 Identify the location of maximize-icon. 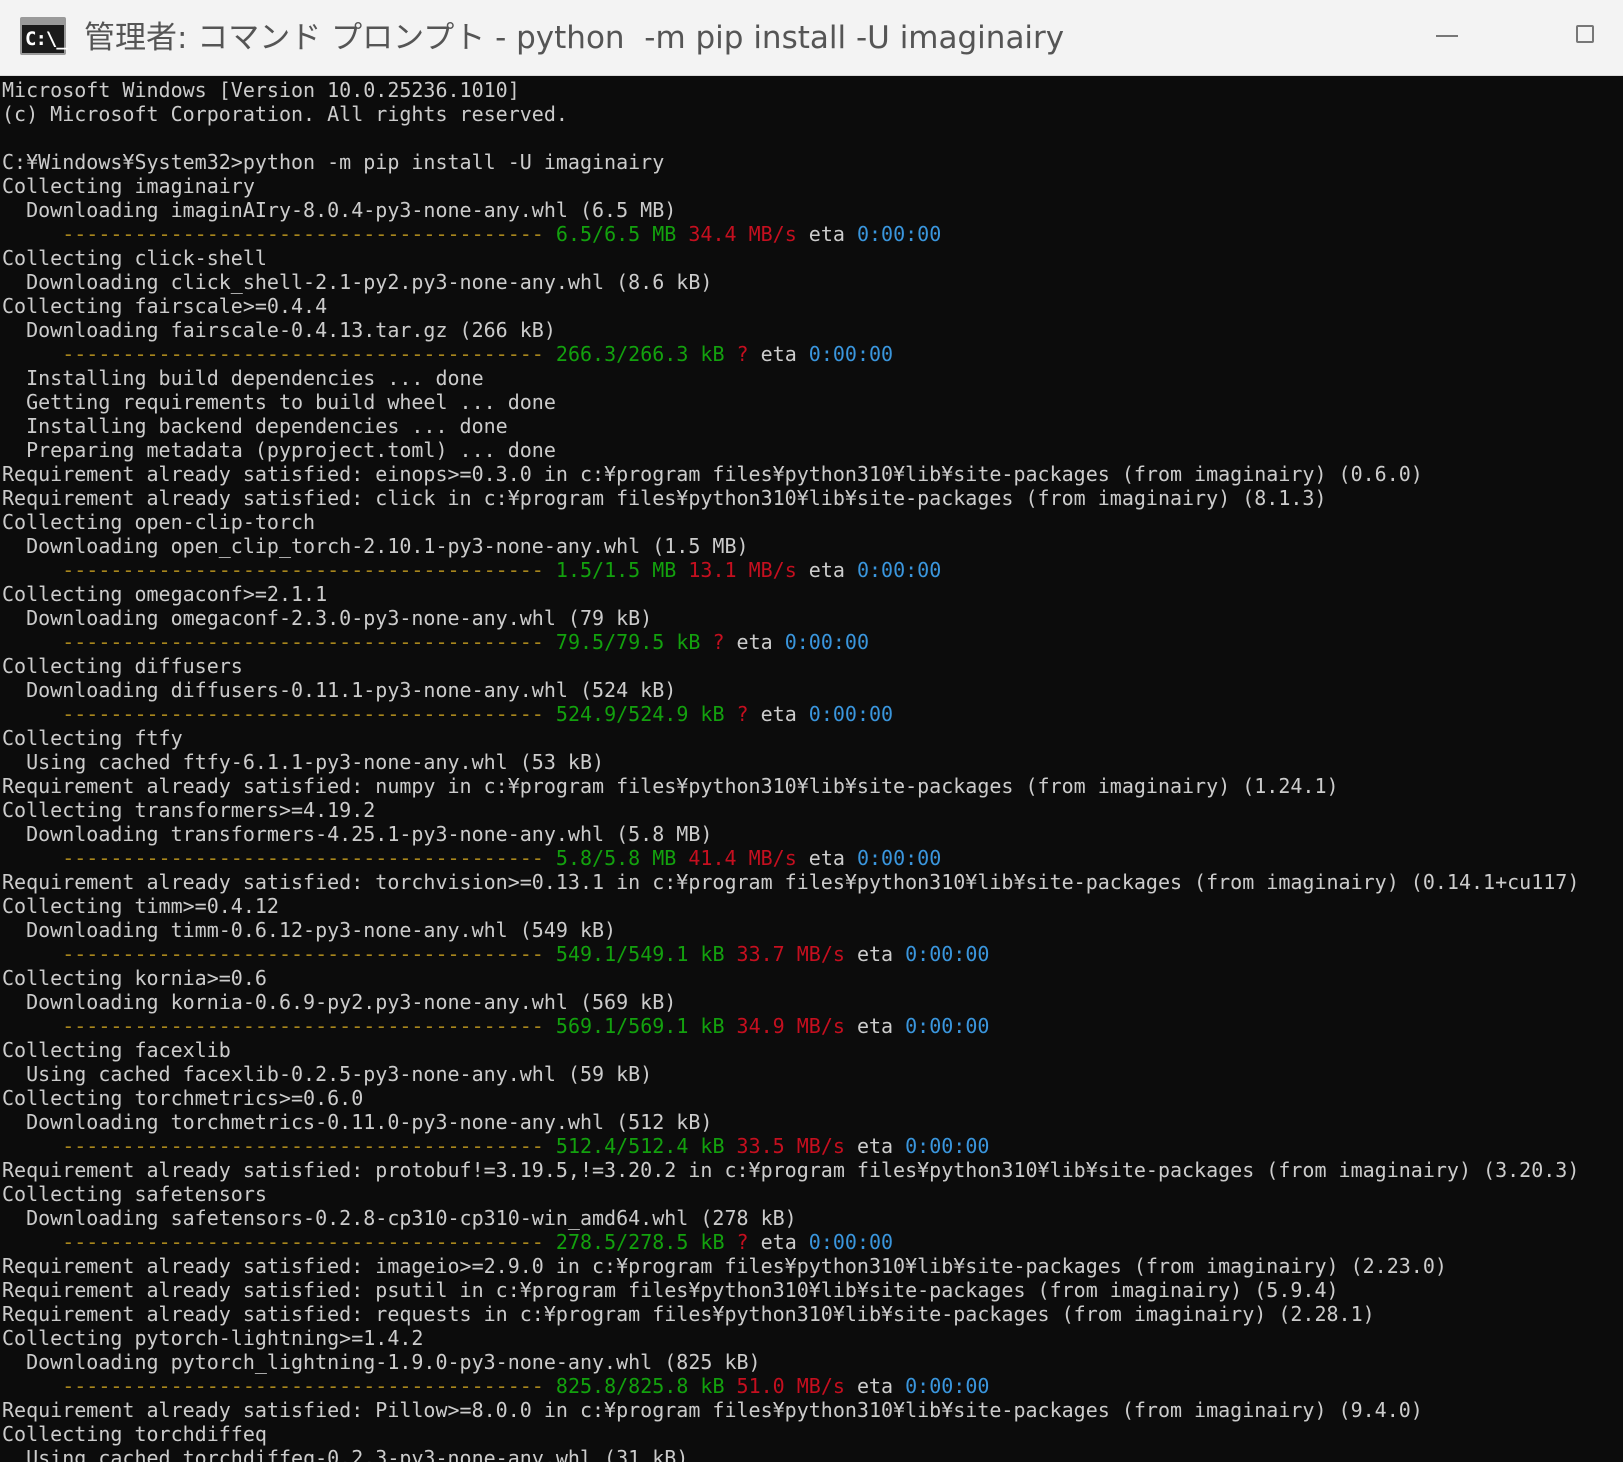
(1585, 34).